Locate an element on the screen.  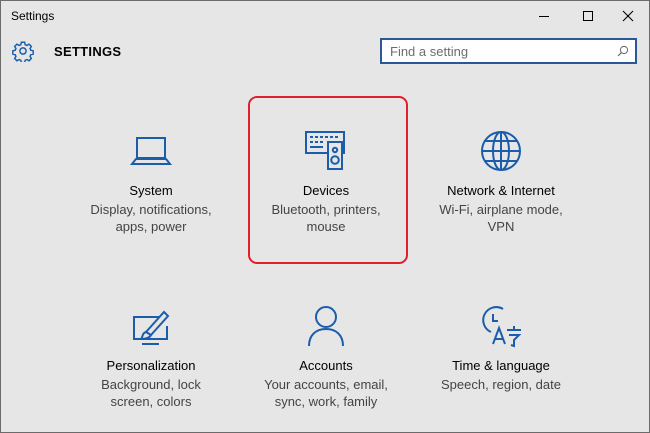
tile-description: screen, colors is located at coordinates (151, 401).